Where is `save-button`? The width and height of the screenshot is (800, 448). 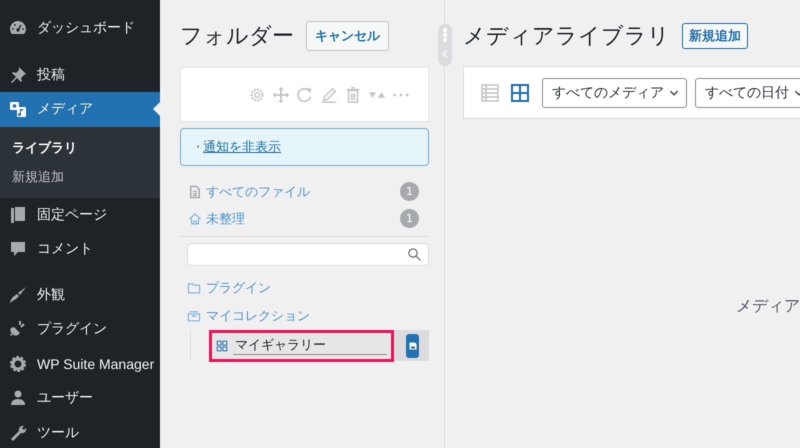 save-button is located at coordinates (412, 346).